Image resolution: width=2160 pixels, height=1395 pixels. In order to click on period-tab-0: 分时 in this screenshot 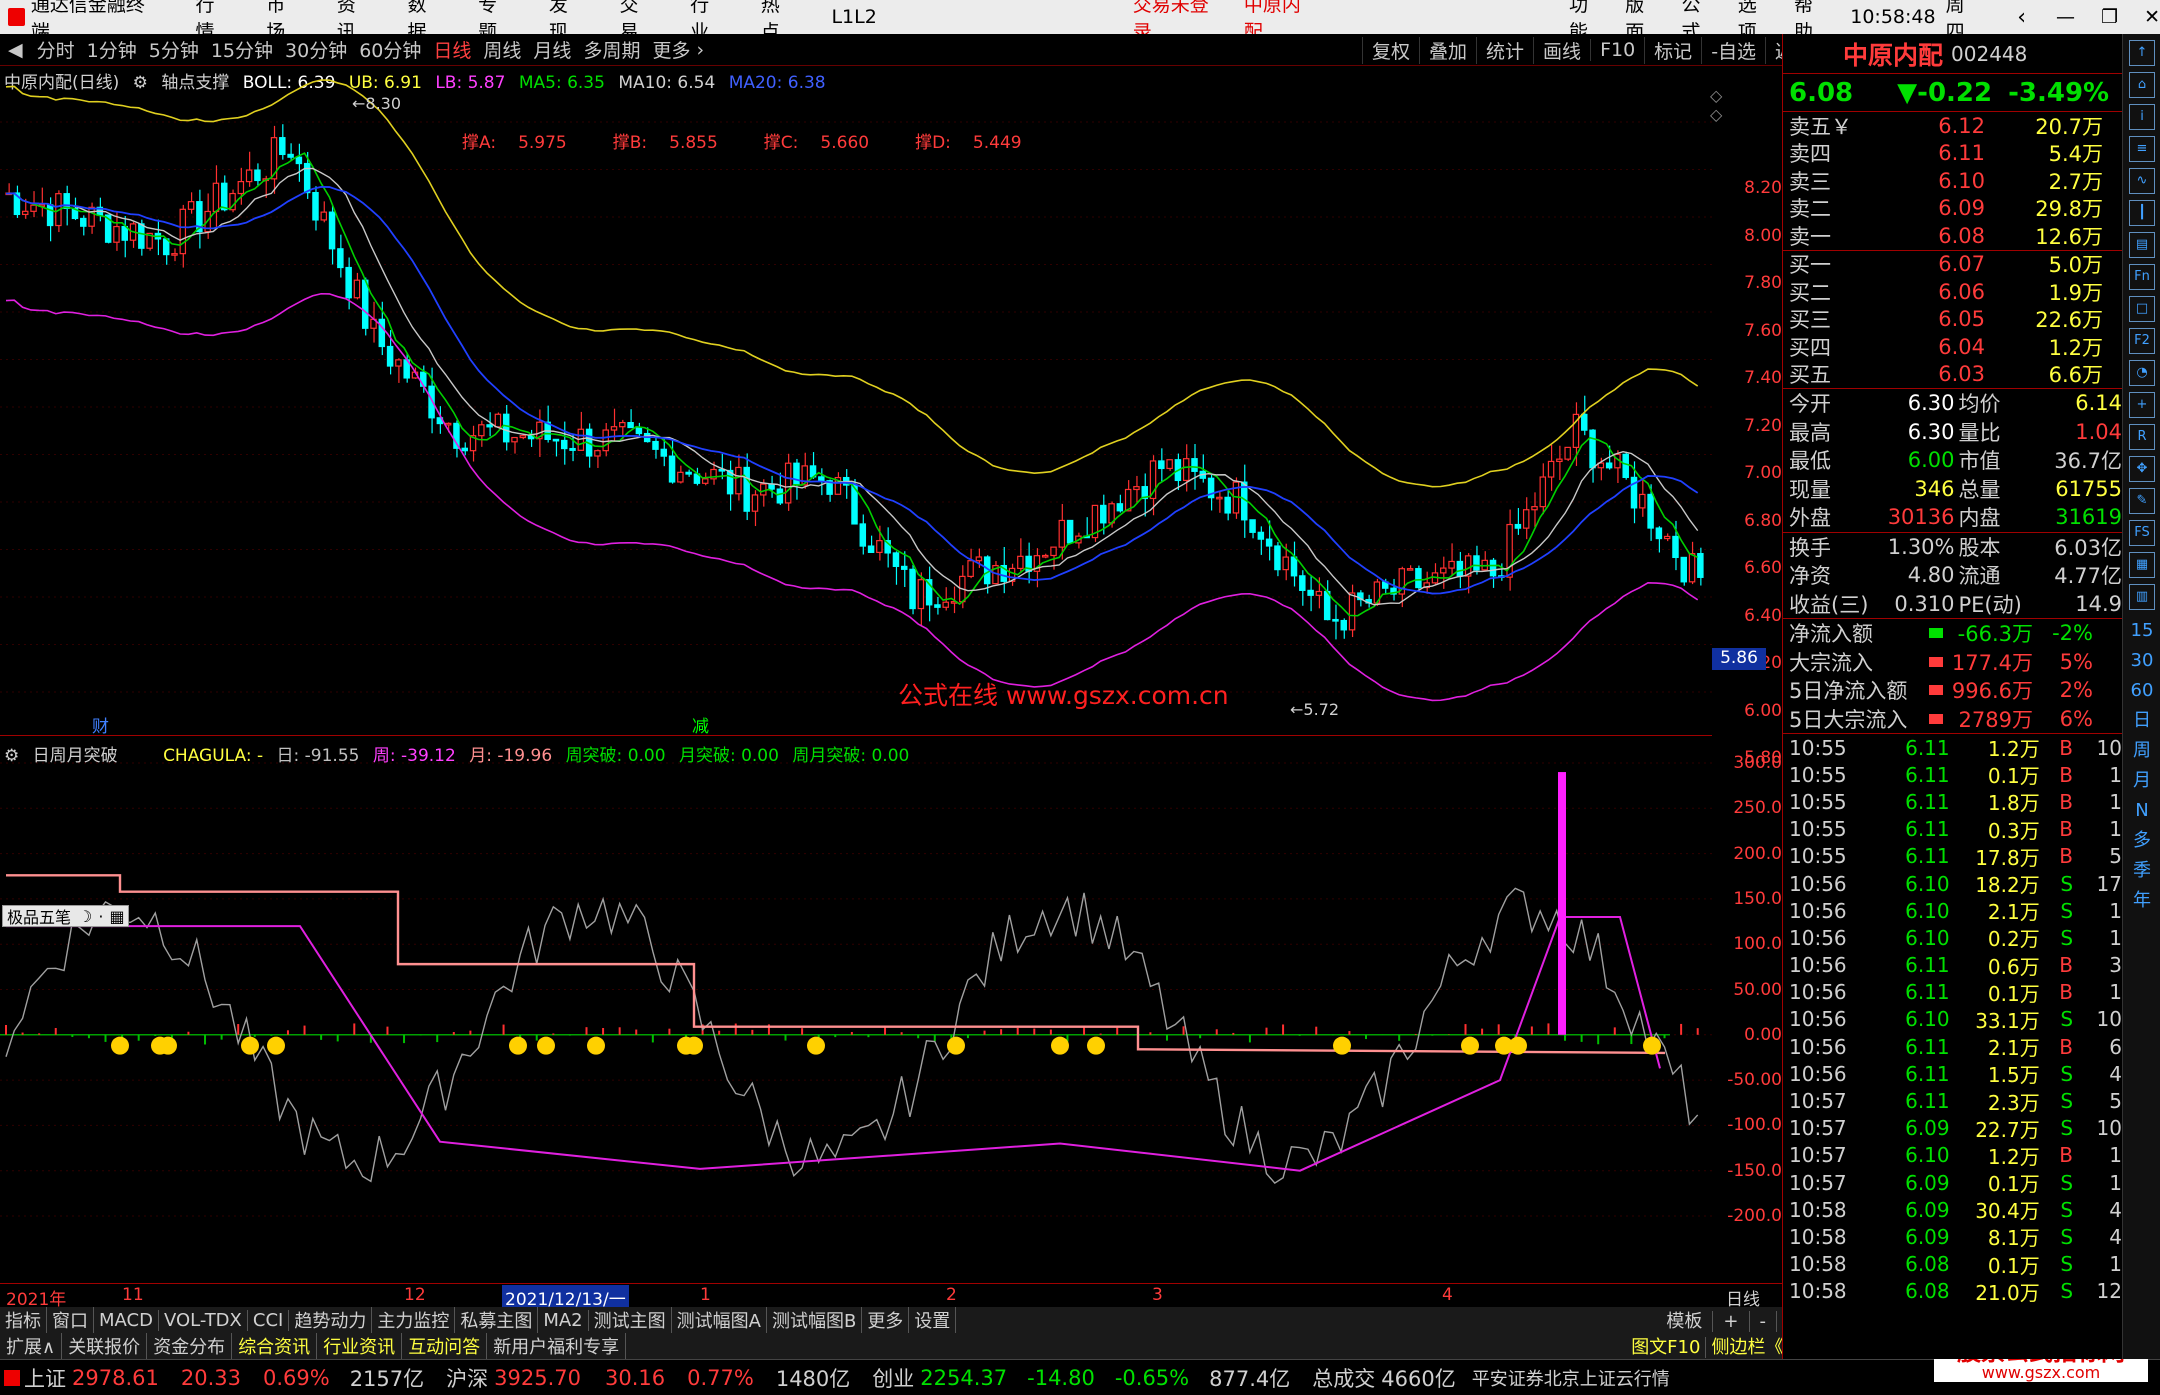, I will do `click(56, 49)`.